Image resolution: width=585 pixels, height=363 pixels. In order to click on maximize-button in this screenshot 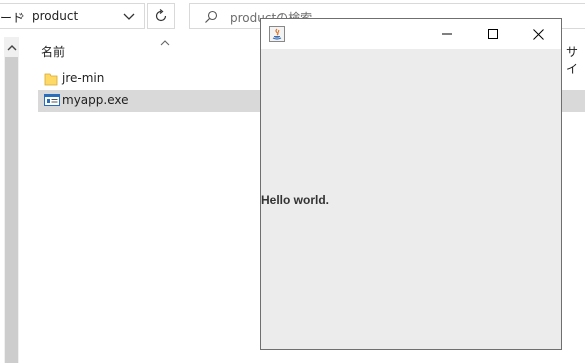, I will do `click(493, 34)`.